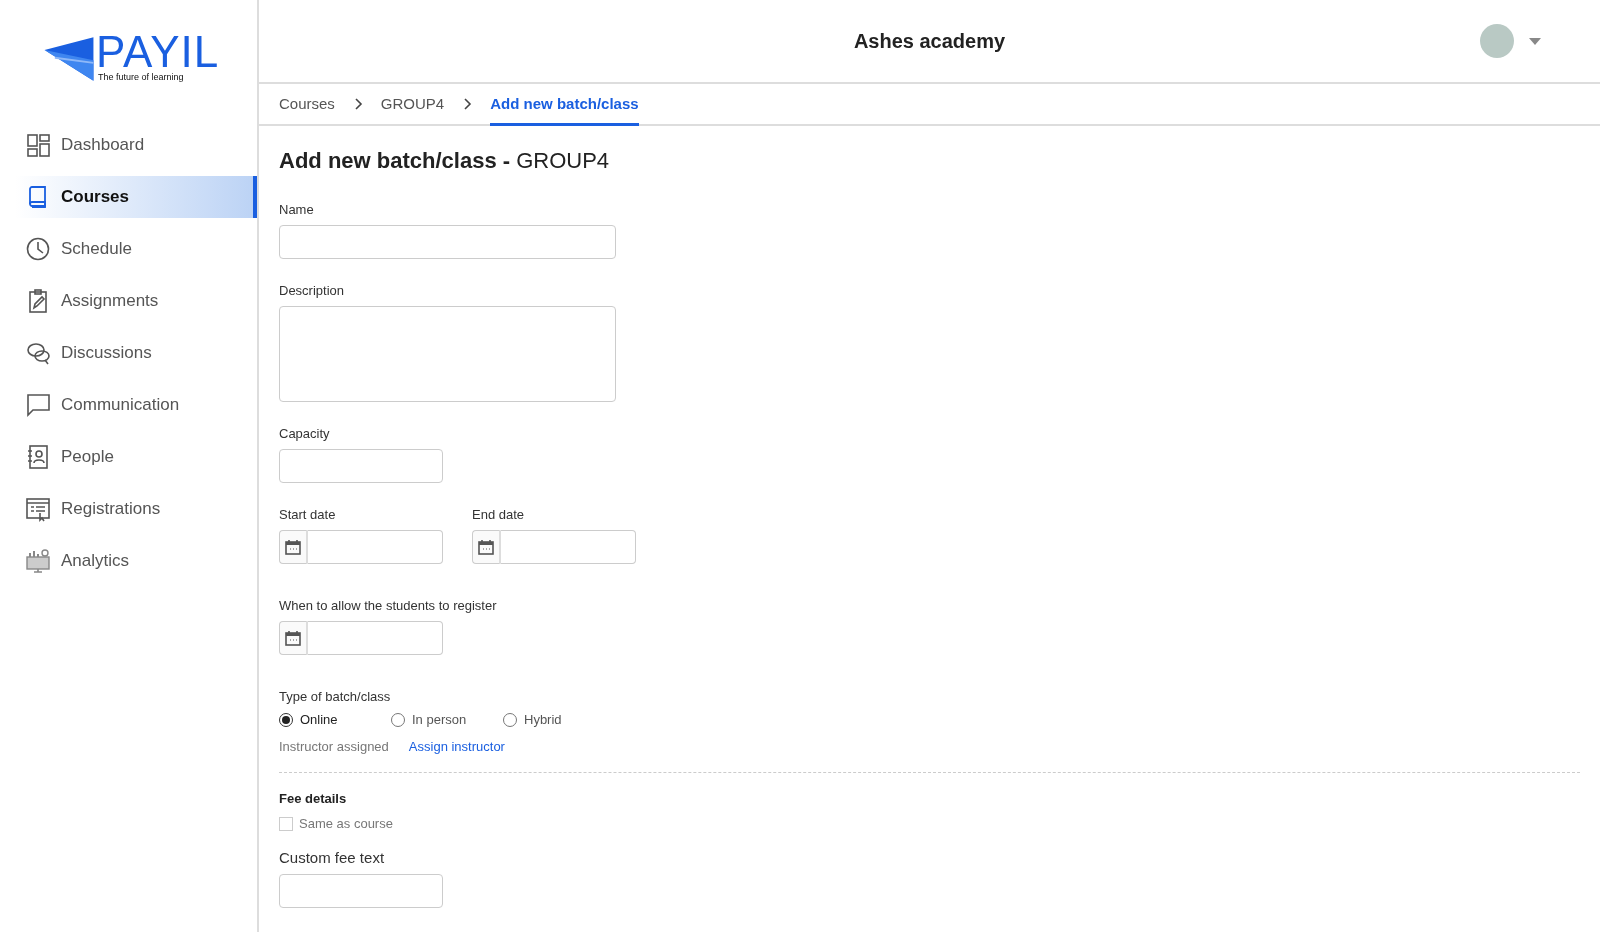 The image size is (1600, 932). Describe the element at coordinates (319, 719) in the screenshot. I see `radio-label: Online` at that location.